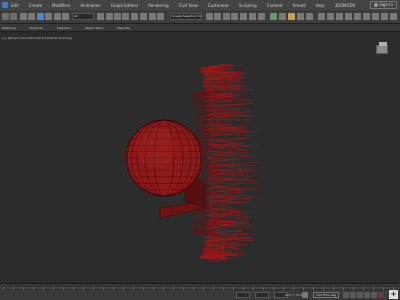 Image resolution: width=400 pixels, height=300 pixels. Describe the element at coordinates (305, 295) in the screenshot. I see `lock-selection-icon` at that location.